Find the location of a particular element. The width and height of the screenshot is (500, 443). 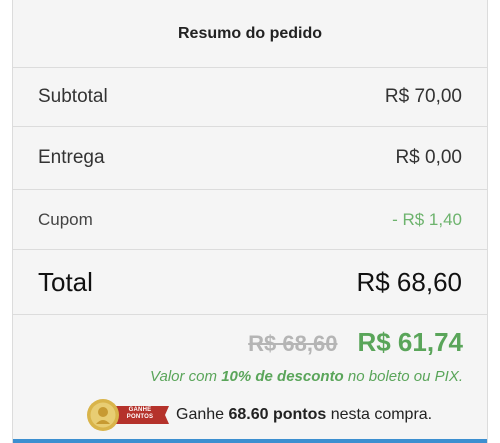

coupon-value: - R$ 1,40 is located at coordinates (427, 219).